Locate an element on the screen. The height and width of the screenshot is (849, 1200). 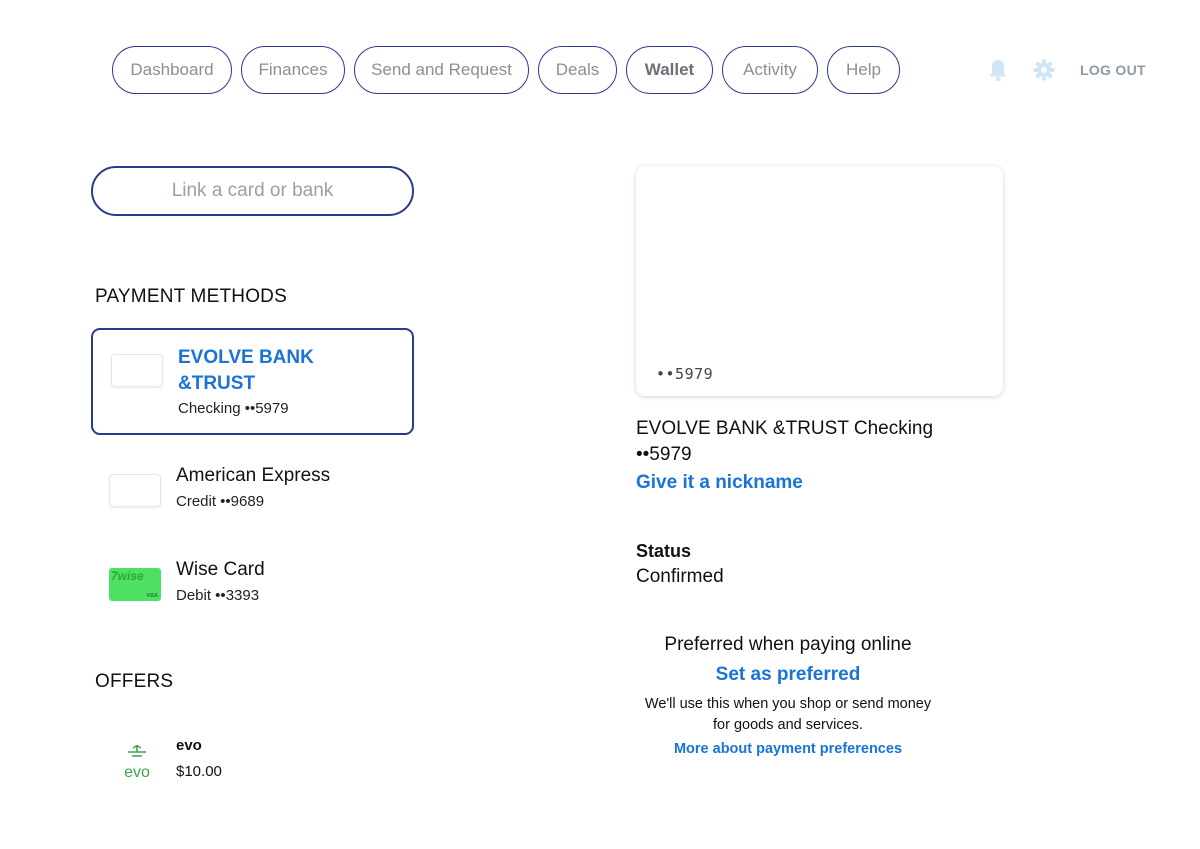
card-preview: ••5979 is located at coordinates (819, 281).